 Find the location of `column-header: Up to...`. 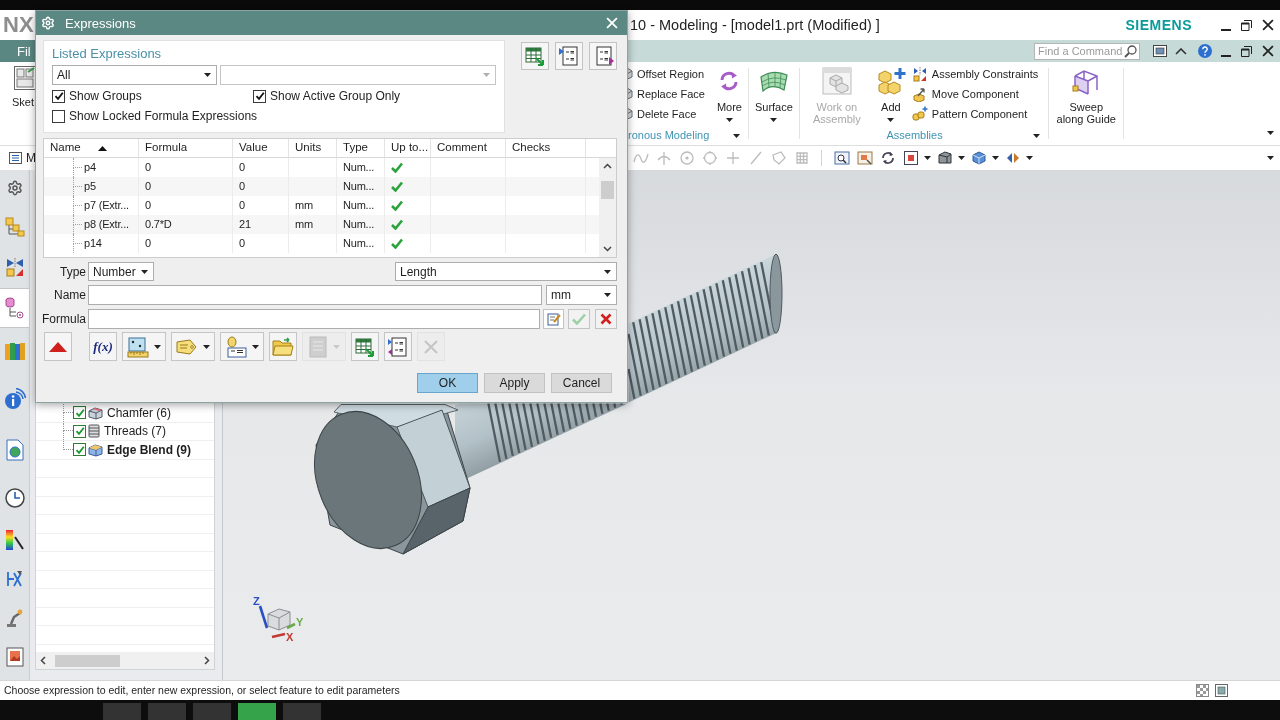

column-header: Up to... is located at coordinates (408, 148).